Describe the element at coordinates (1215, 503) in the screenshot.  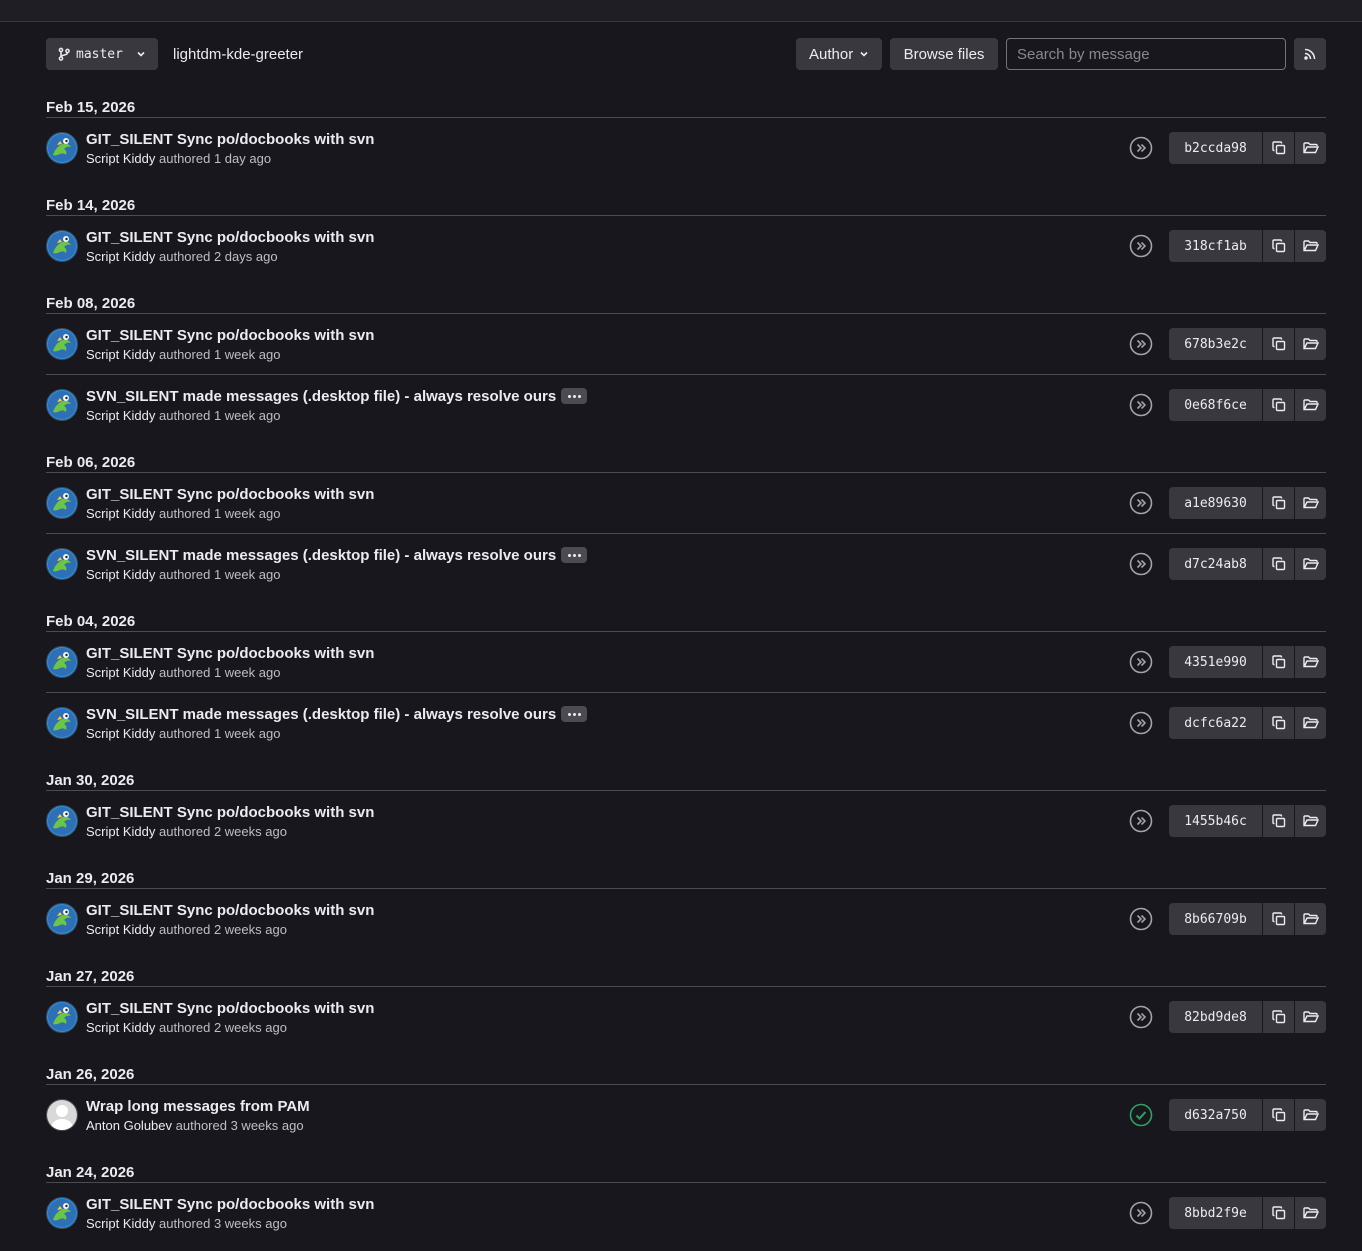
I see `commit-sha: a1e89630` at that location.